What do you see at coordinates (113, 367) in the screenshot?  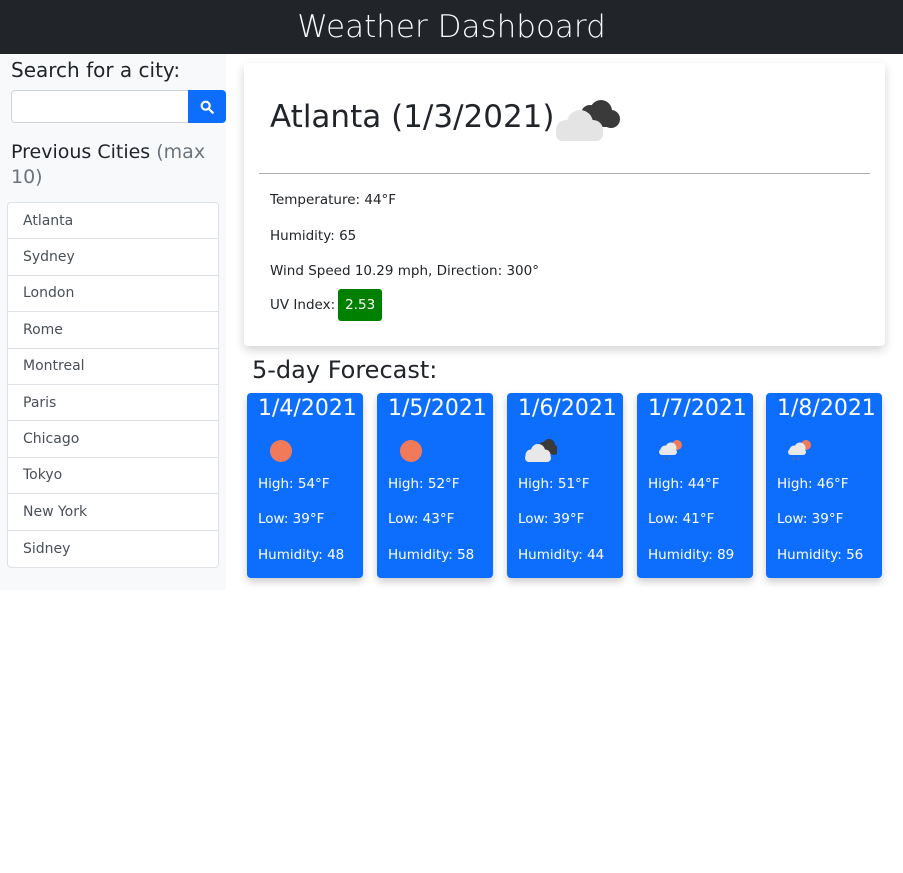 I see `city-item-montreal: Montreal` at bounding box center [113, 367].